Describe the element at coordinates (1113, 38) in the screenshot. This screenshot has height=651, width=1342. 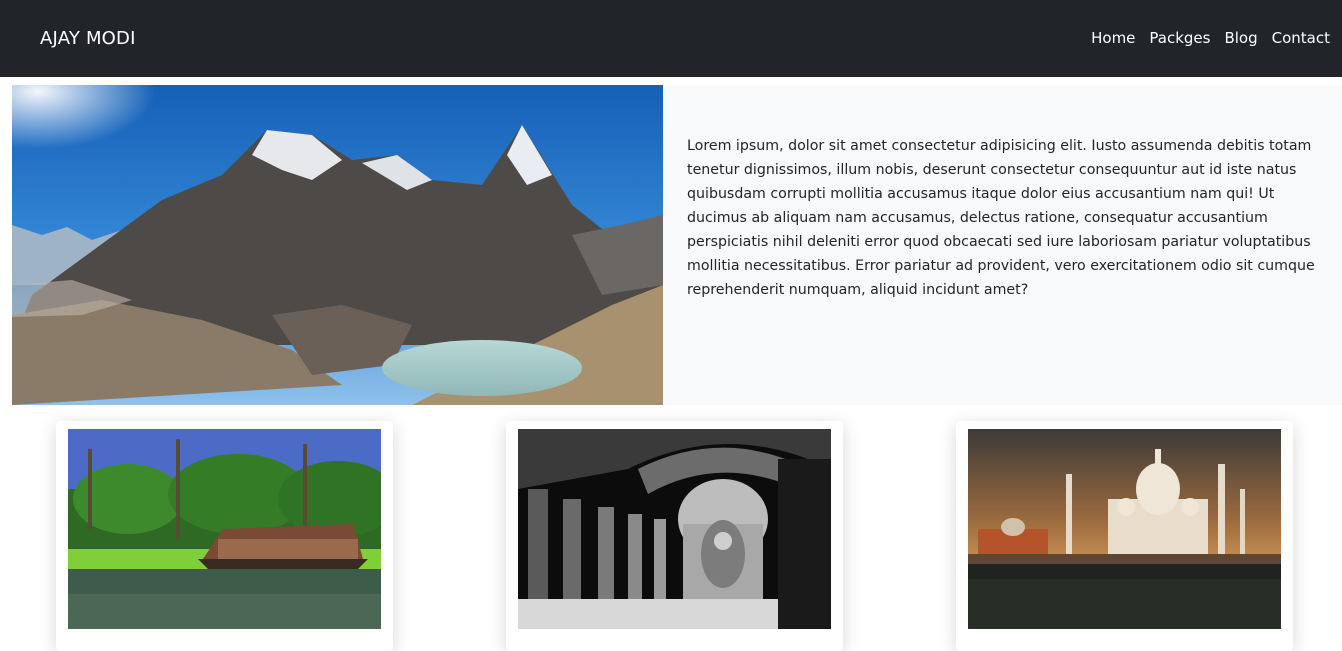
I see `nav-link-home: Home` at that location.